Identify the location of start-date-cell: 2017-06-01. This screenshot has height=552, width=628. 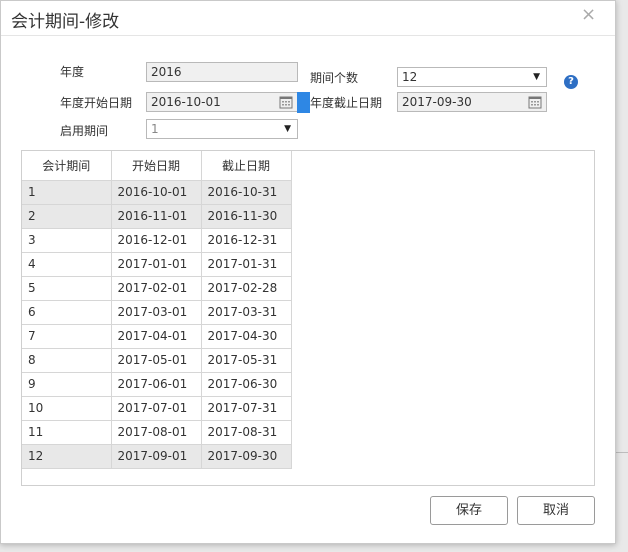
(156, 384).